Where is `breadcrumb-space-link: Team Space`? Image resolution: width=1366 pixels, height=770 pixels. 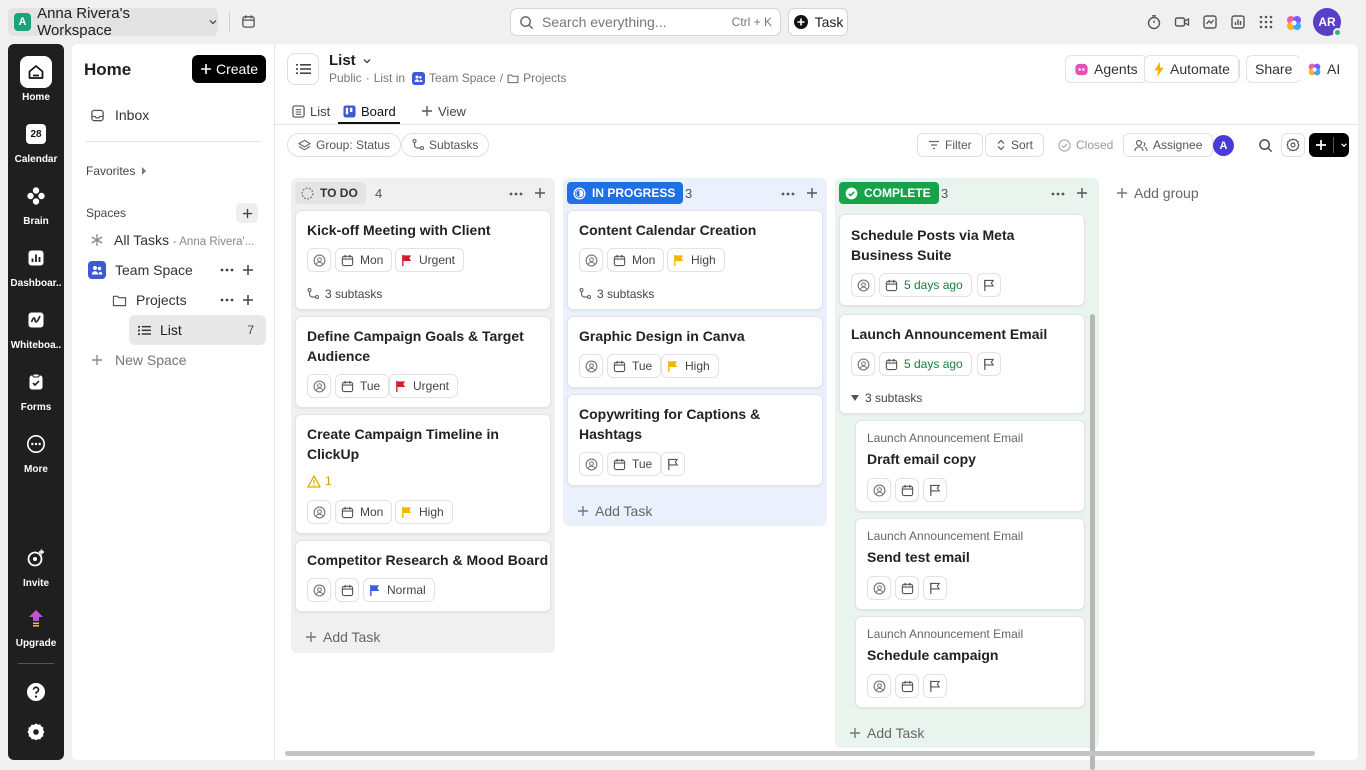
breadcrumb-space-link: Team Space is located at coordinates (462, 78).